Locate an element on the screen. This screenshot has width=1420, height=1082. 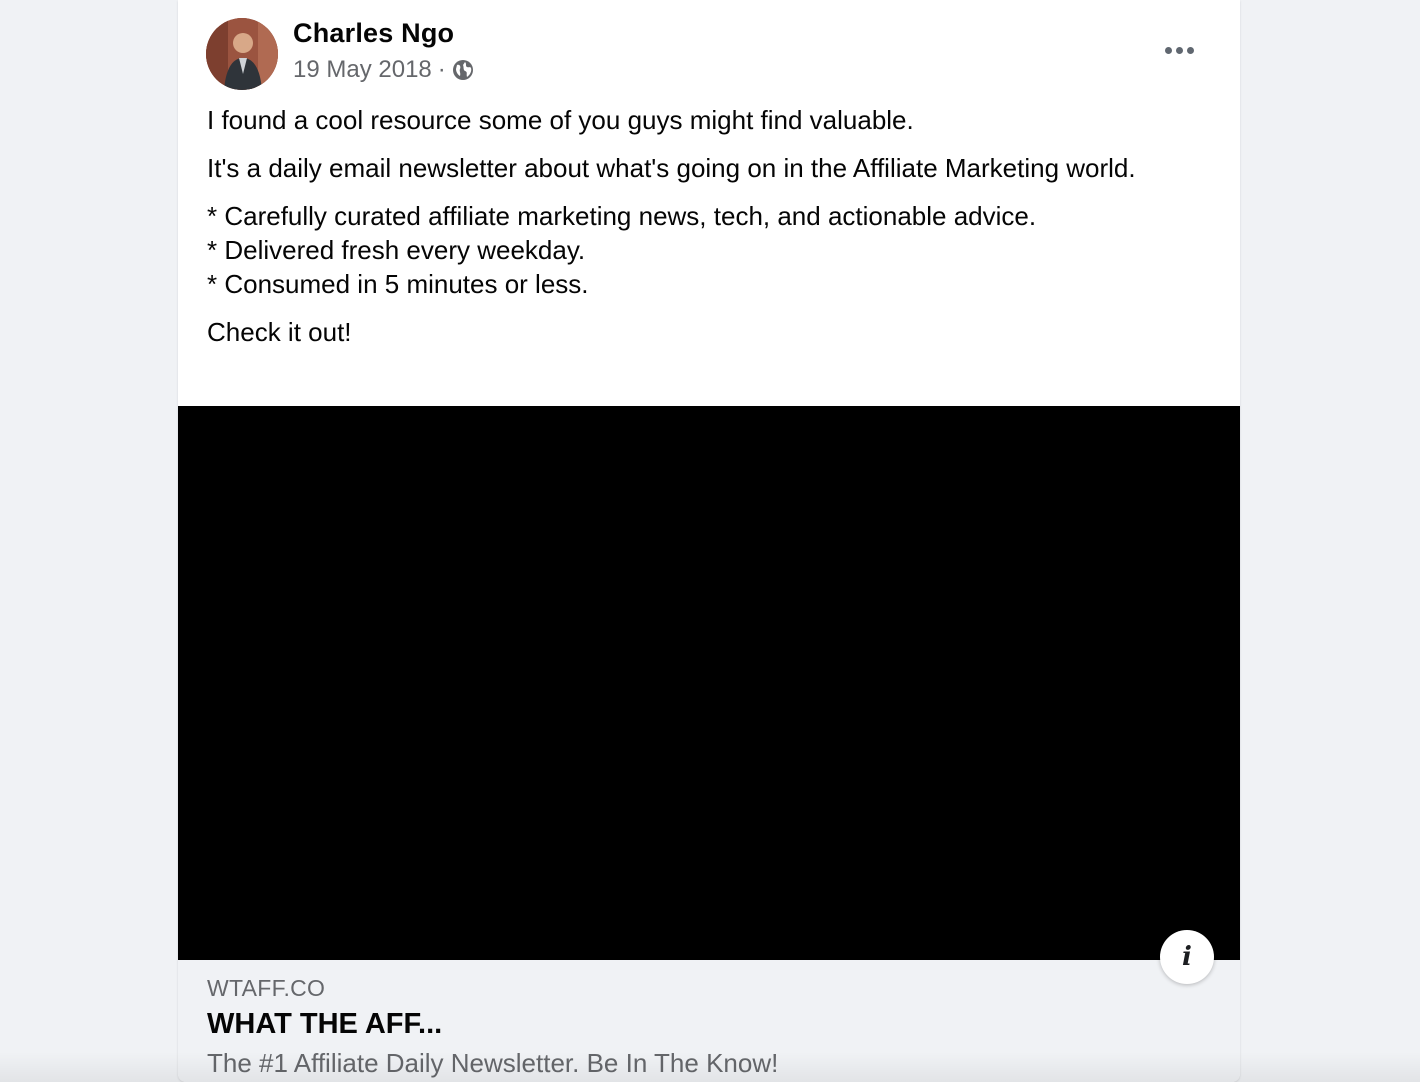
info-icon: i is located at coordinates (1187, 957).